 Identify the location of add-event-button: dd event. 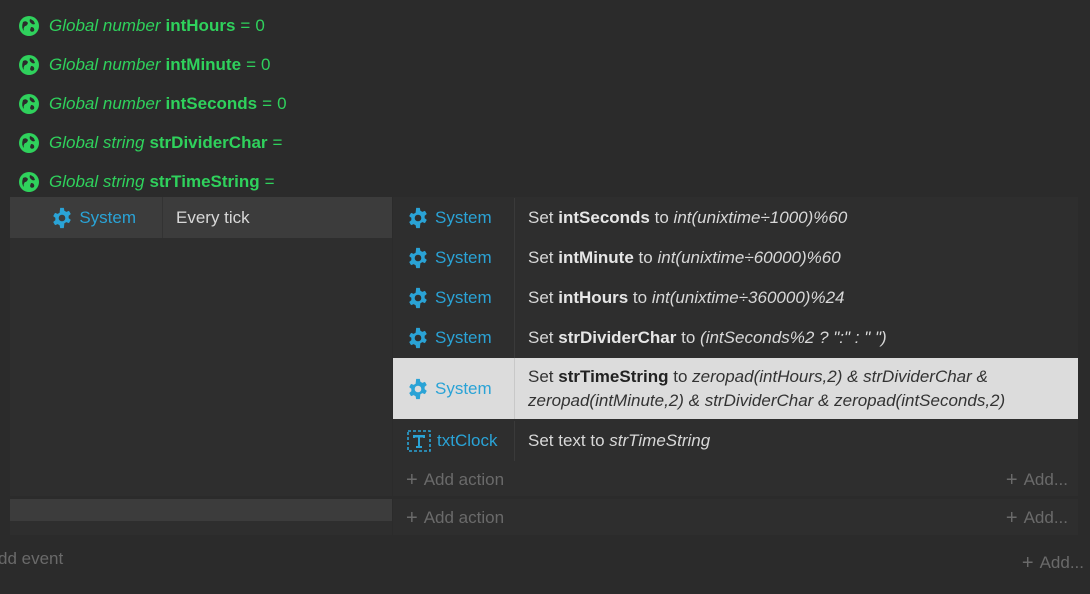
(31, 559).